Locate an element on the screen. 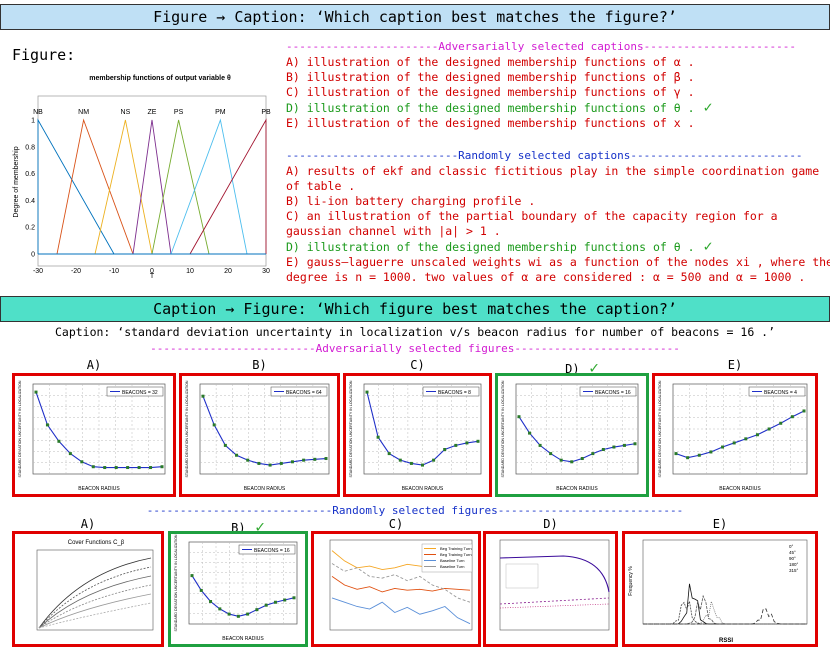 The image size is (830, 653). set-label: NS is located at coordinates (126, 112).